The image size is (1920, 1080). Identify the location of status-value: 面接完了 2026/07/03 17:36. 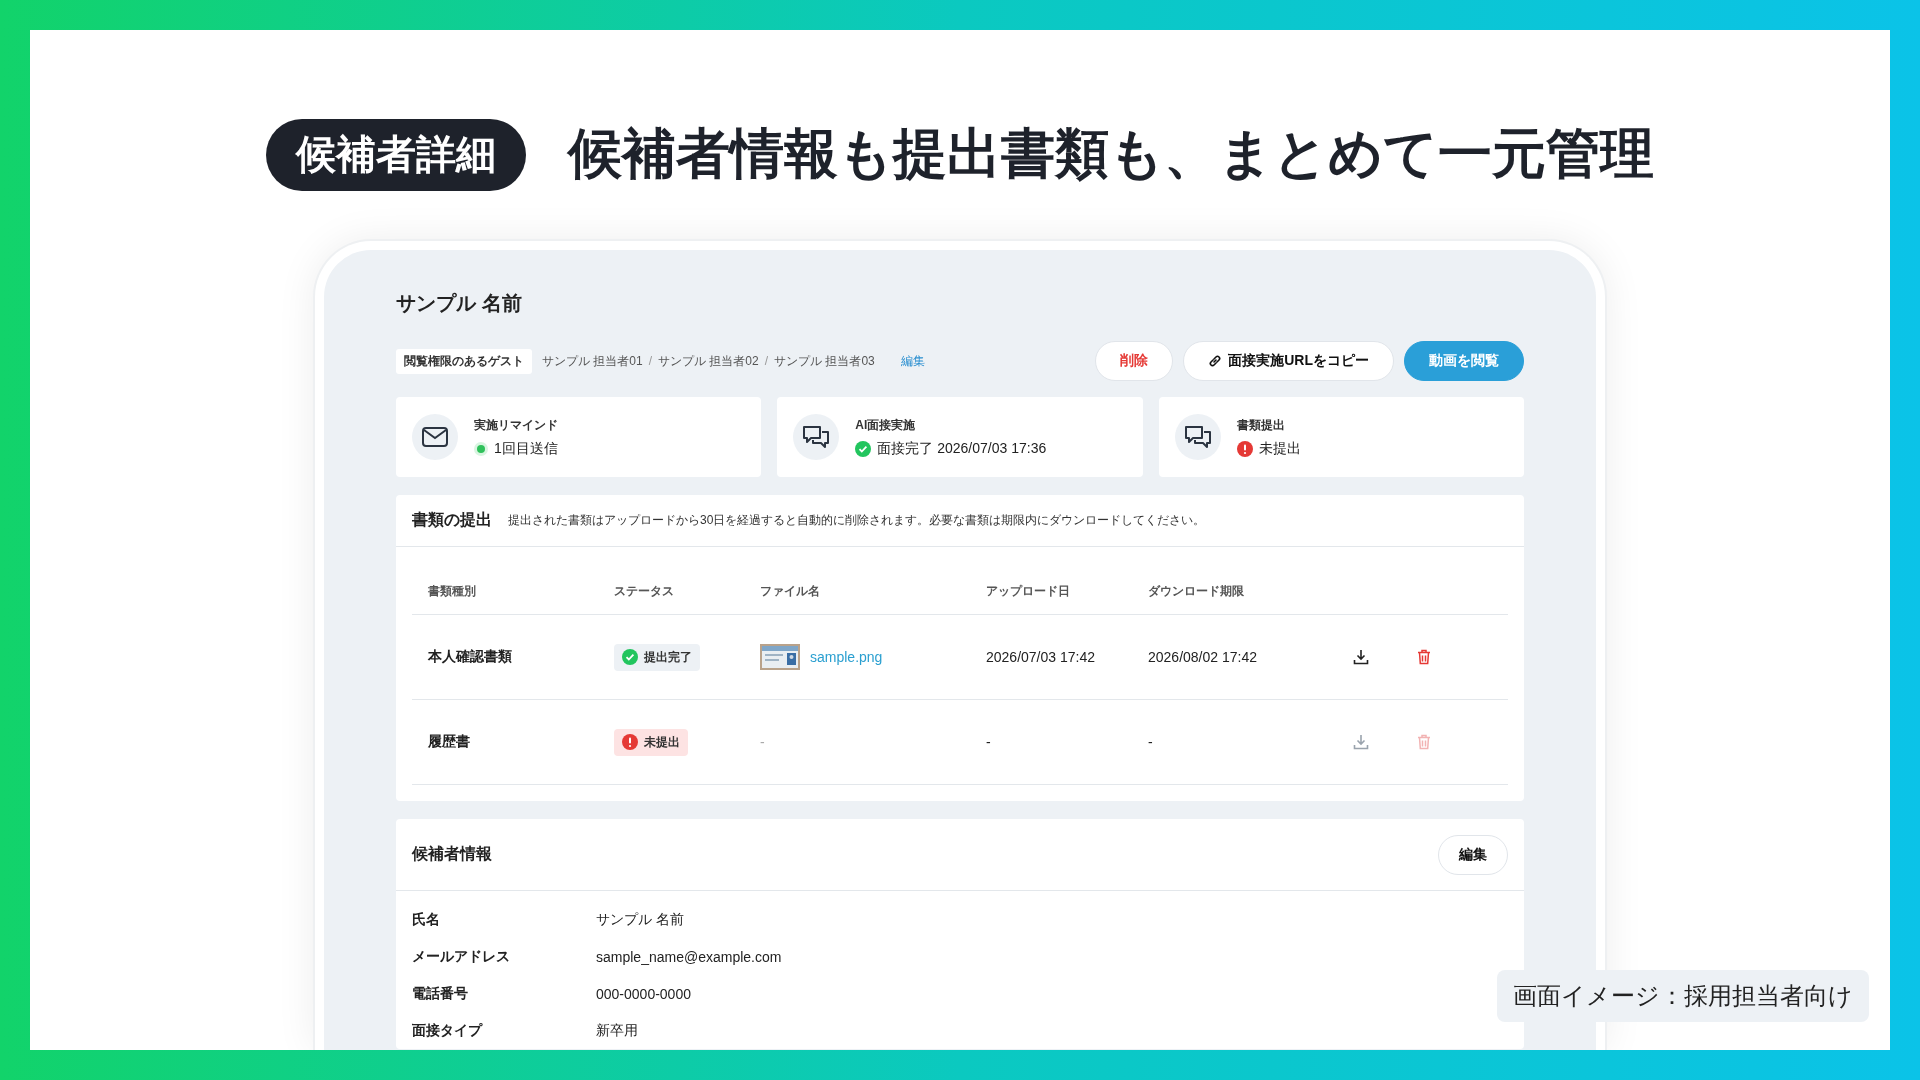
(962, 448).